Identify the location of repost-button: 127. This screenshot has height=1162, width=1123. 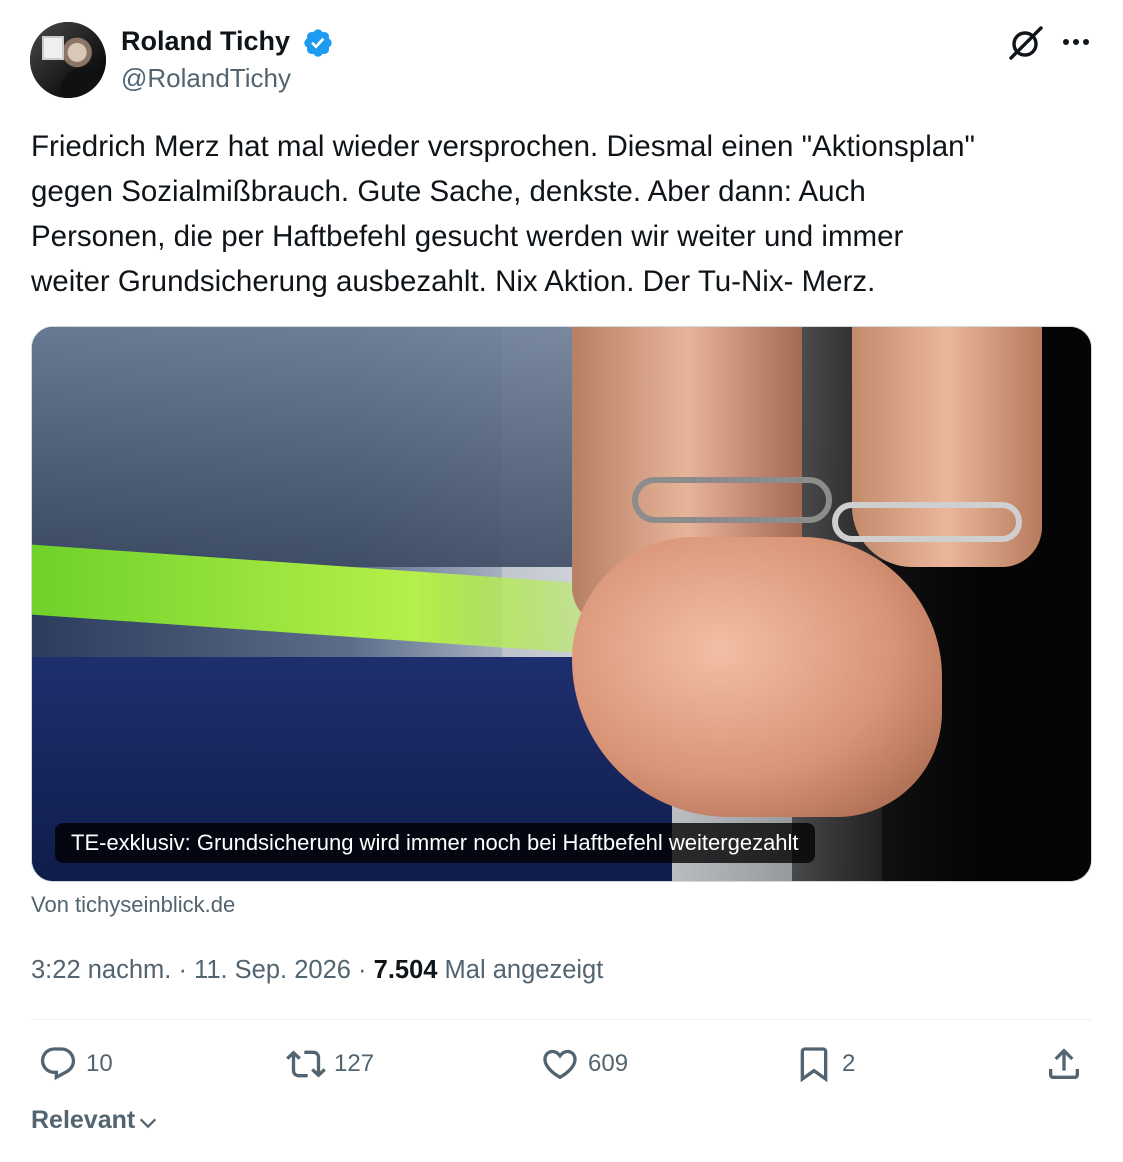
(330, 1064).